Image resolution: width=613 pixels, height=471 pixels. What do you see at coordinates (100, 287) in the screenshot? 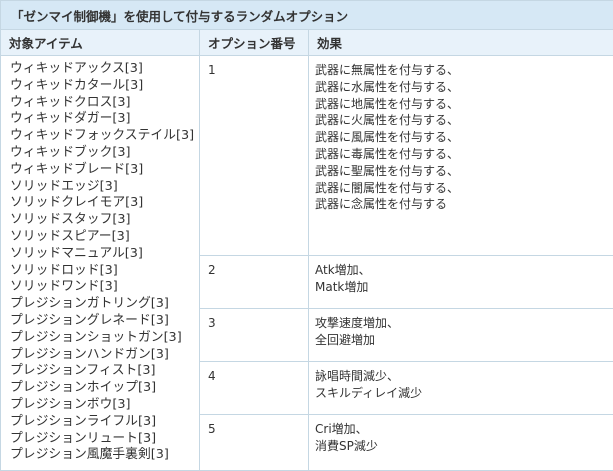
I see `item-line: ソリッドワンド[3]` at bounding box center [100, 287].